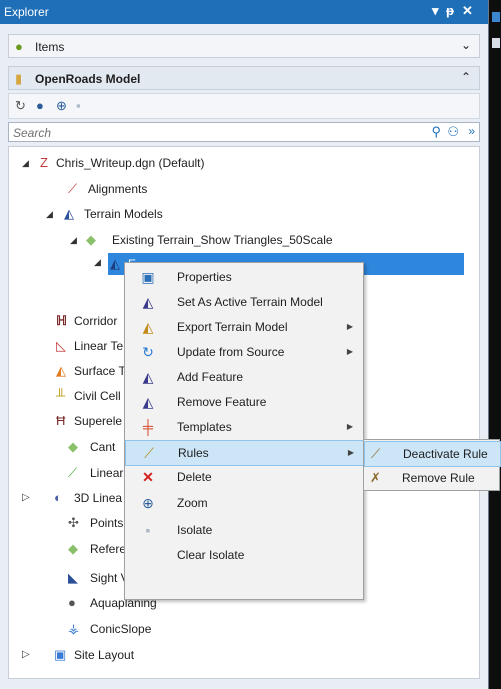  I want to click on menu-item-properties: ▣ Properties, so click(244, 277).